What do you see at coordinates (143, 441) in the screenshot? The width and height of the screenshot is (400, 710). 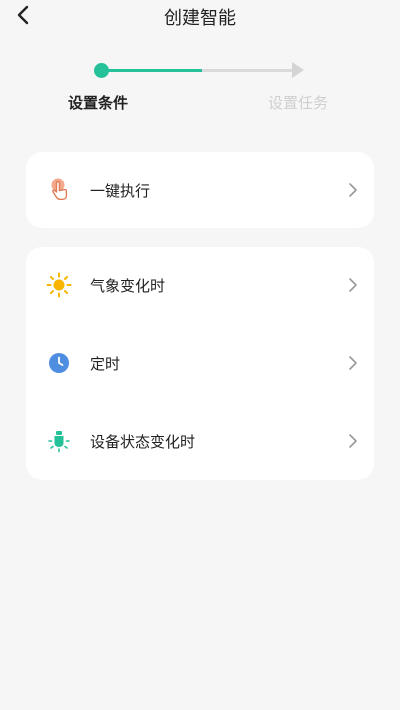 I see `option-label: 设备状态变化时` at bounding box center [143, 441].